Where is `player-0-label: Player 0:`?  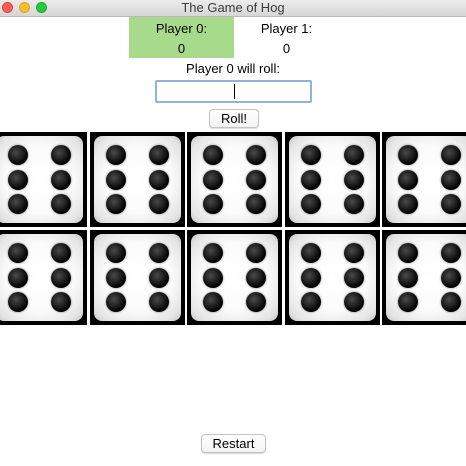 player-0-label: Player 0: is located at coordinates (181, 28).